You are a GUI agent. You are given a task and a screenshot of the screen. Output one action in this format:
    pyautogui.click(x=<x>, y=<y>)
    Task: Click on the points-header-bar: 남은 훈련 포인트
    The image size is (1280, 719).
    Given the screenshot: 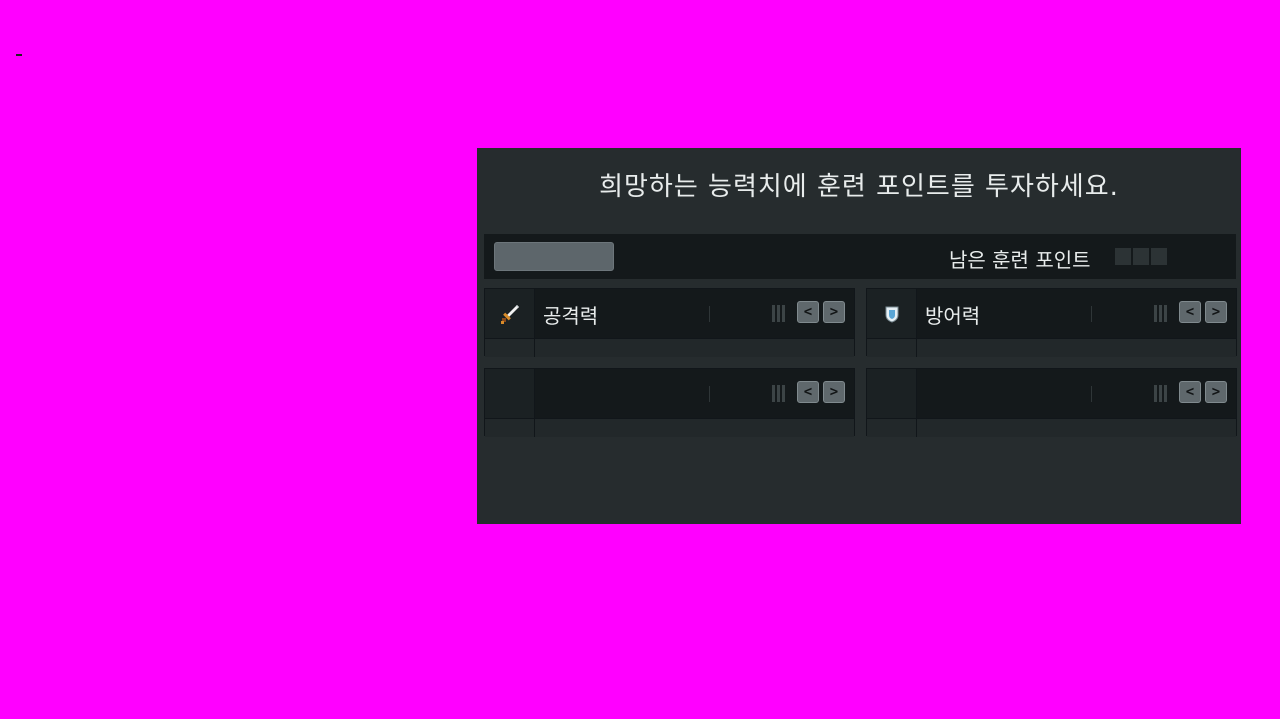 What is the action you would take?
    pyautogui.click(x=860, y=256)
    